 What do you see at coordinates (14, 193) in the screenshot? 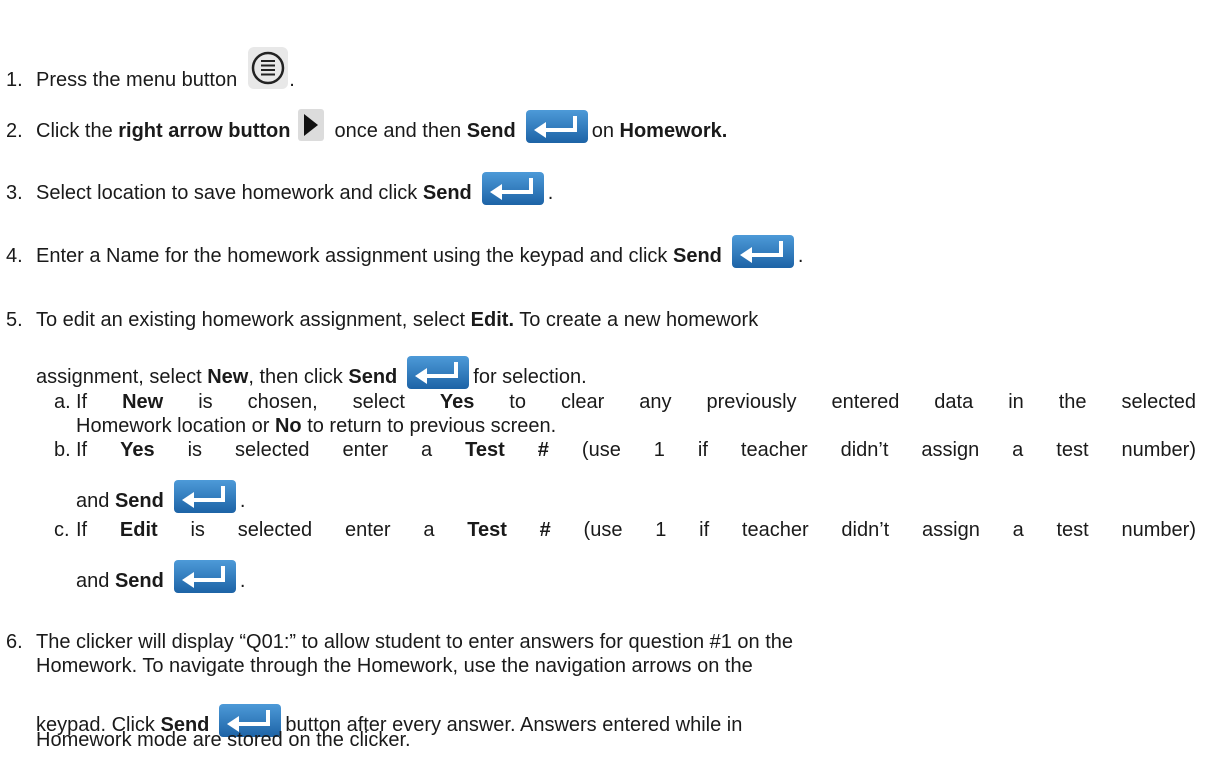
I see `step-number: 3.` at bounding box center [14, 193].